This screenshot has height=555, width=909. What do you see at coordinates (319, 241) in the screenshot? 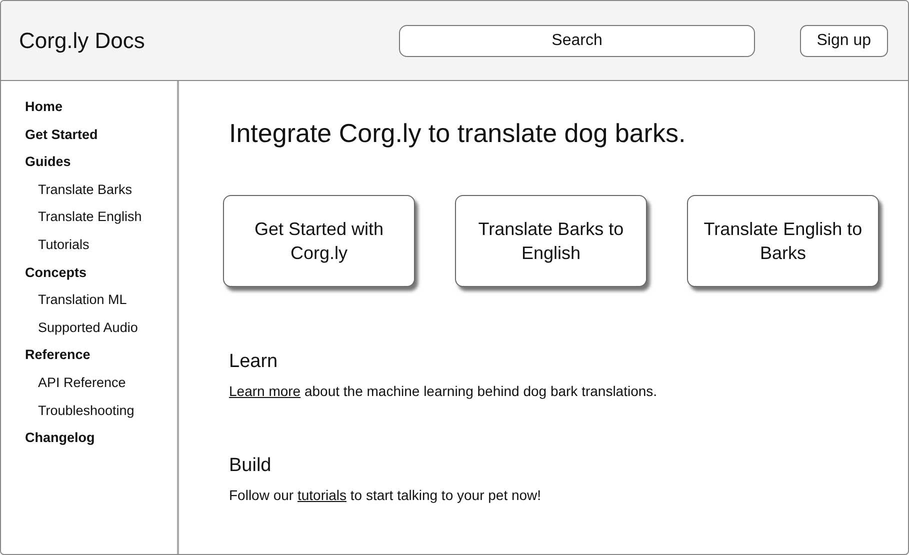
I see `card-button: Get Started with Corg.ly` at bounding box center [319, 241].